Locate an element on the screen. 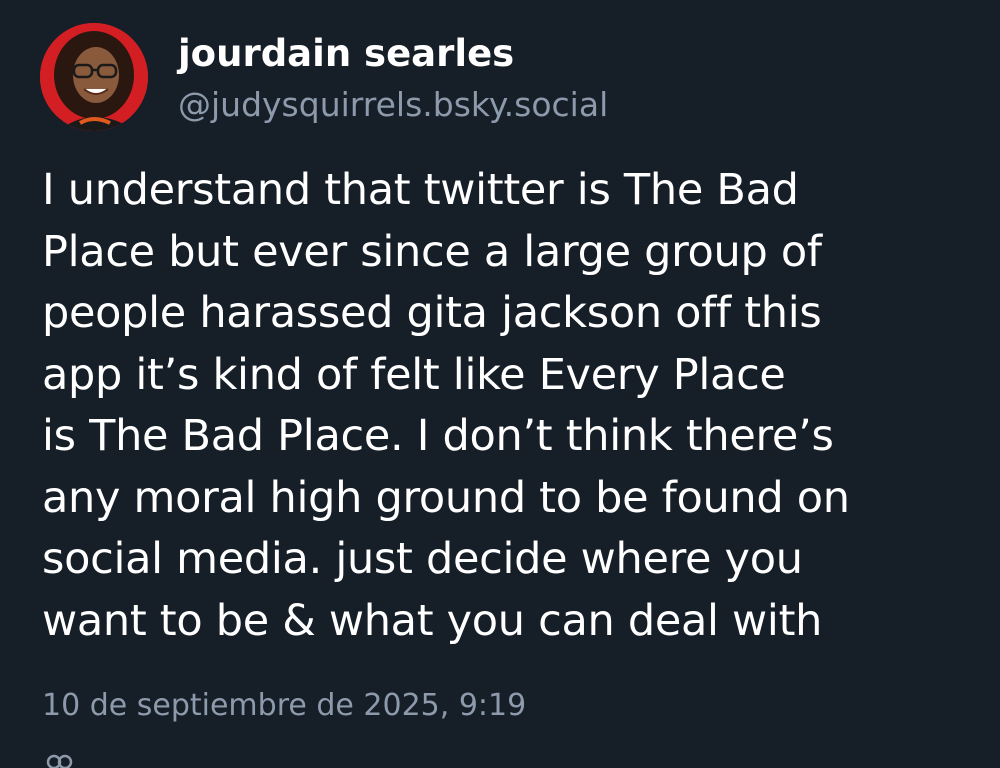  post-text-line: people harassed gita jackson off this is located at coordinates (432, 313).